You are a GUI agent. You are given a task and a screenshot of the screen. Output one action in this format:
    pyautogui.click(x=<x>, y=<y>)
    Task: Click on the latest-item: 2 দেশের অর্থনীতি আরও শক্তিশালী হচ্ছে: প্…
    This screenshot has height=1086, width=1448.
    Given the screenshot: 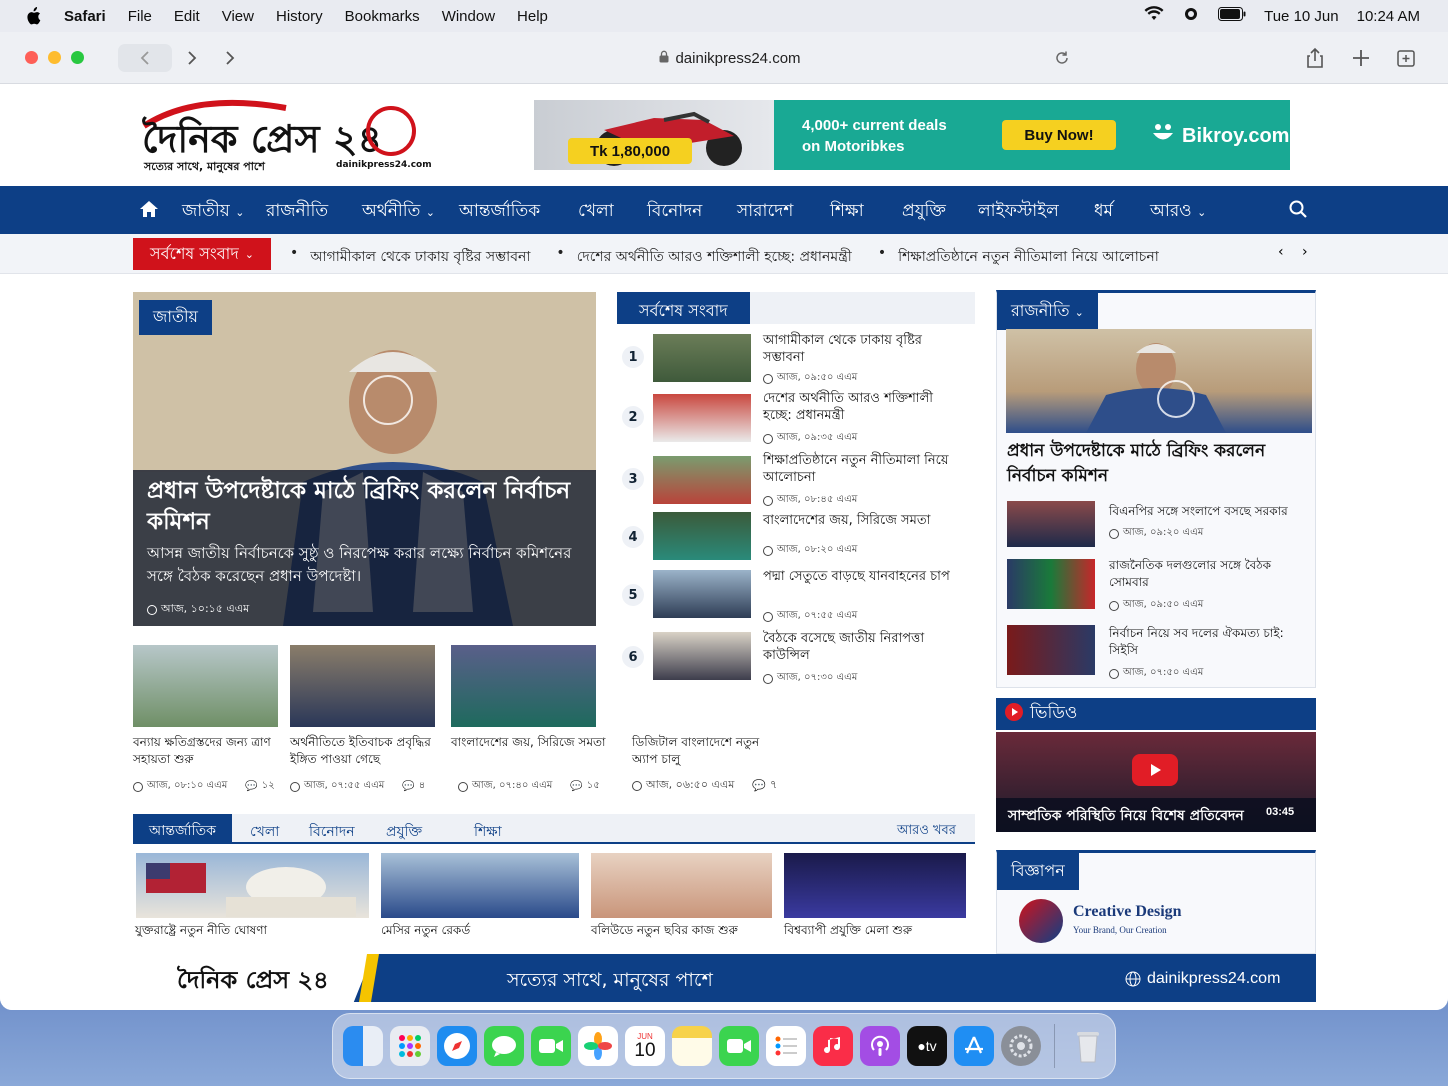 What is the action you would take?
    pyautogui.click(x=798, y=420)
    